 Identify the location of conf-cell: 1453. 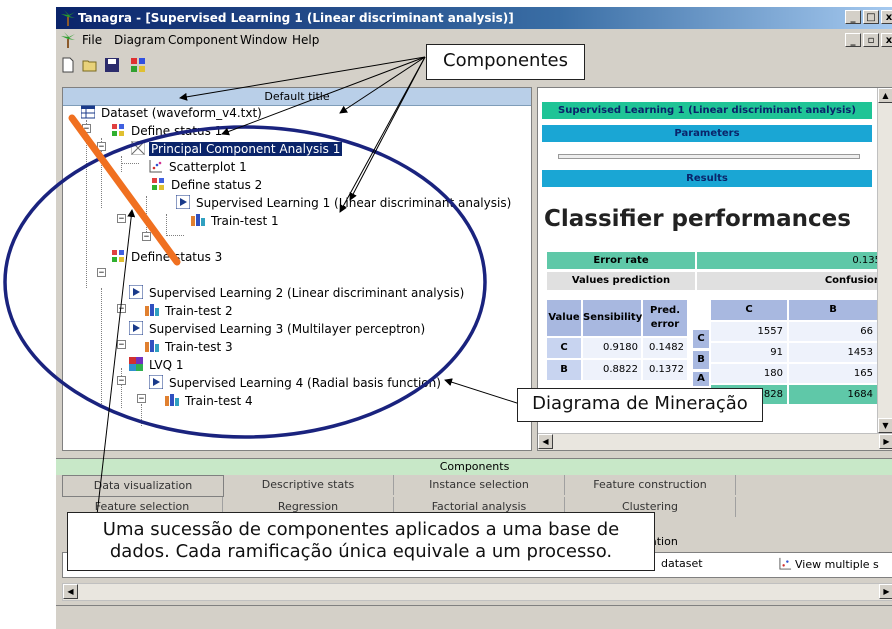
(833, 352).